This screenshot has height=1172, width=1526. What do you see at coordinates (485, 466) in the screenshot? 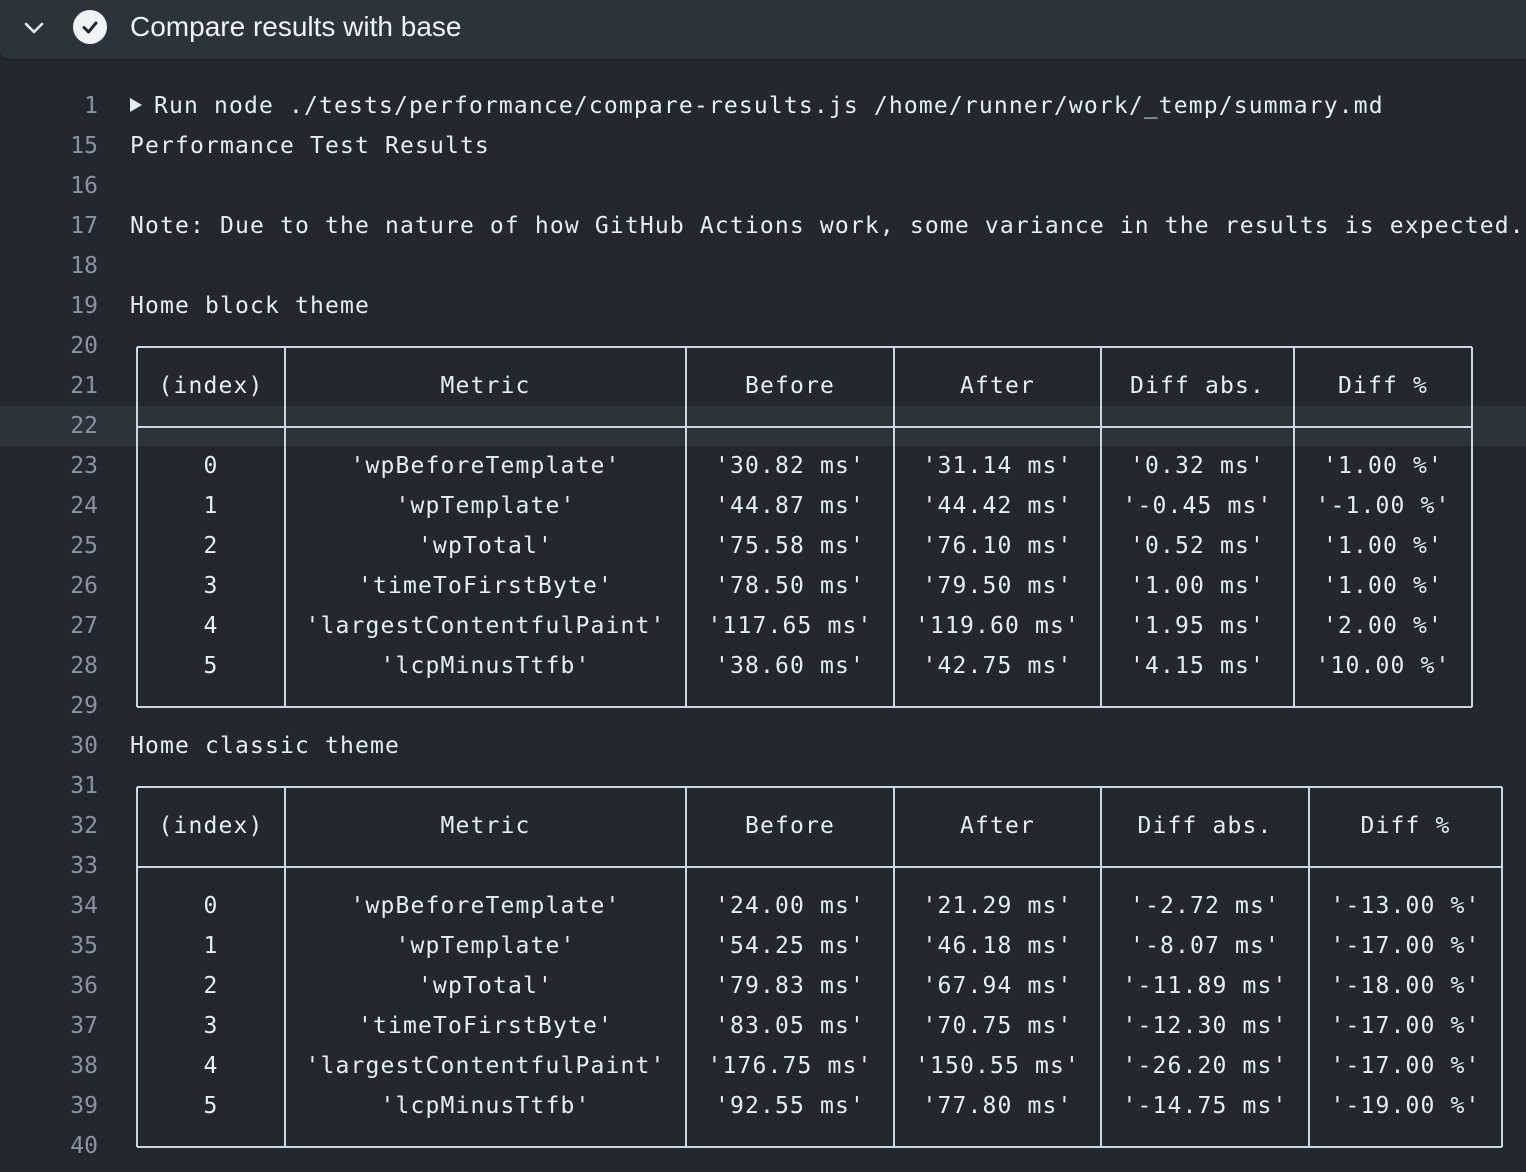
I see `table-cell: 'wpBeforeTemplate'` at bounding box center [485, 466].